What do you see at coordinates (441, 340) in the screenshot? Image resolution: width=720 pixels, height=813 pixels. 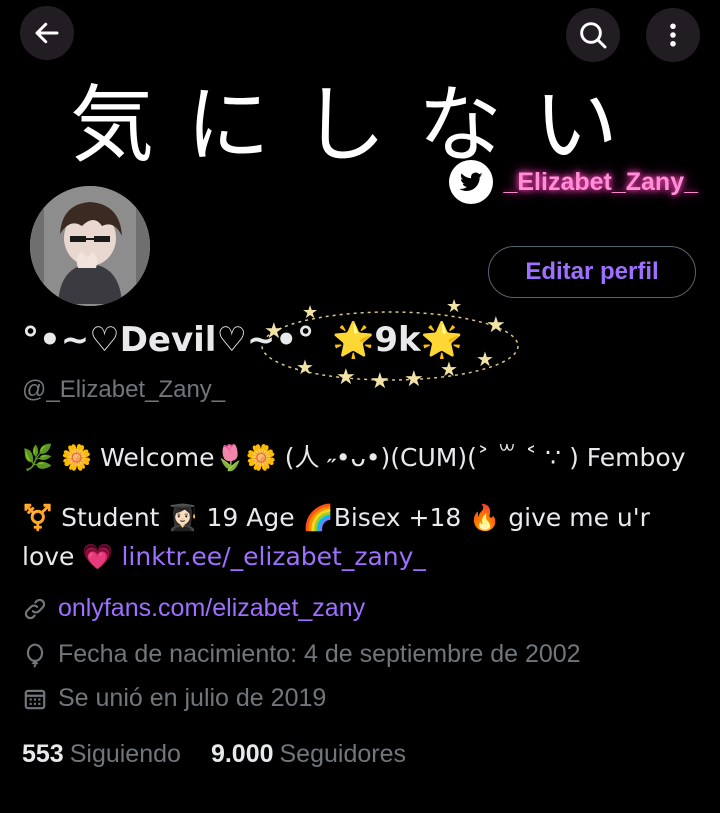 I see `sun-emoji-icon-2: 🌟` at bounding box center [441, 340].